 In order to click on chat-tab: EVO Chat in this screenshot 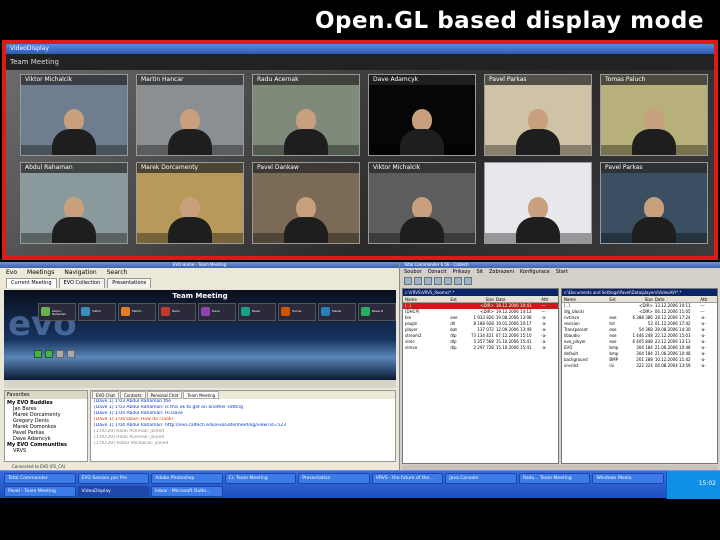, I will do `click(105, 395)`.